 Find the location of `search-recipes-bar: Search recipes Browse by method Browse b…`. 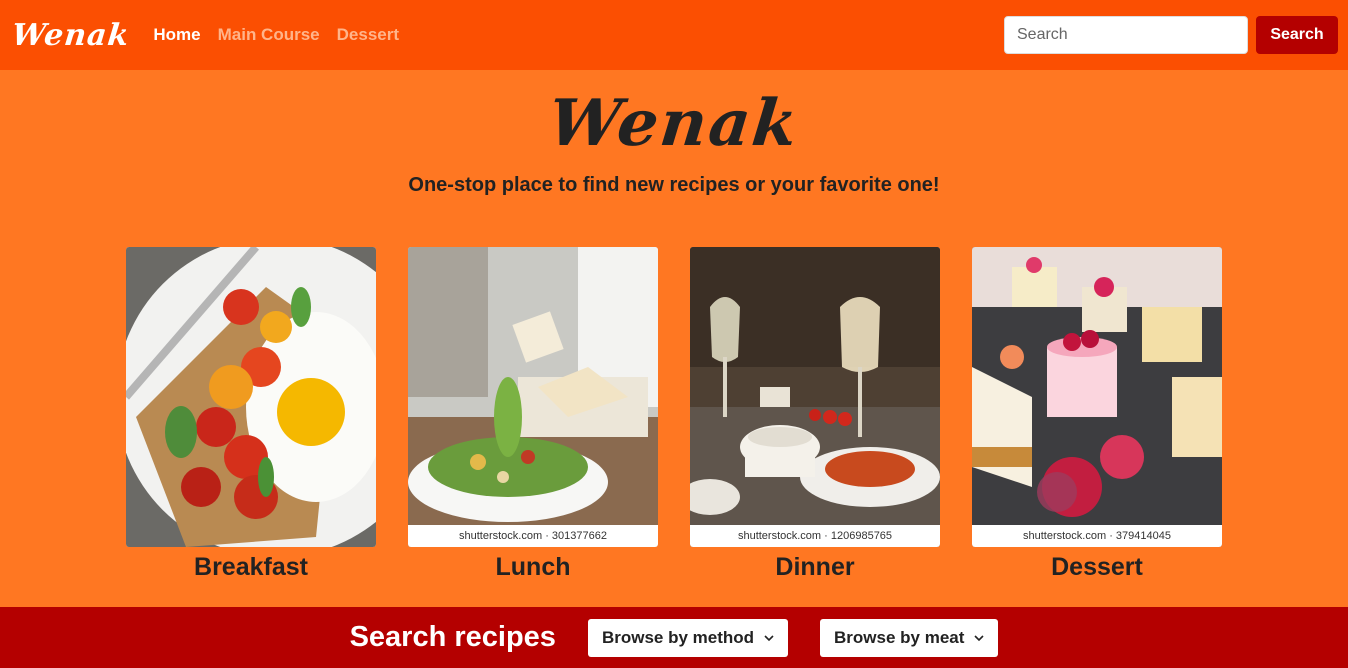

search-recipes-bar: Search recipes Browse by method Browse b… is located at coordinates (674, 637).